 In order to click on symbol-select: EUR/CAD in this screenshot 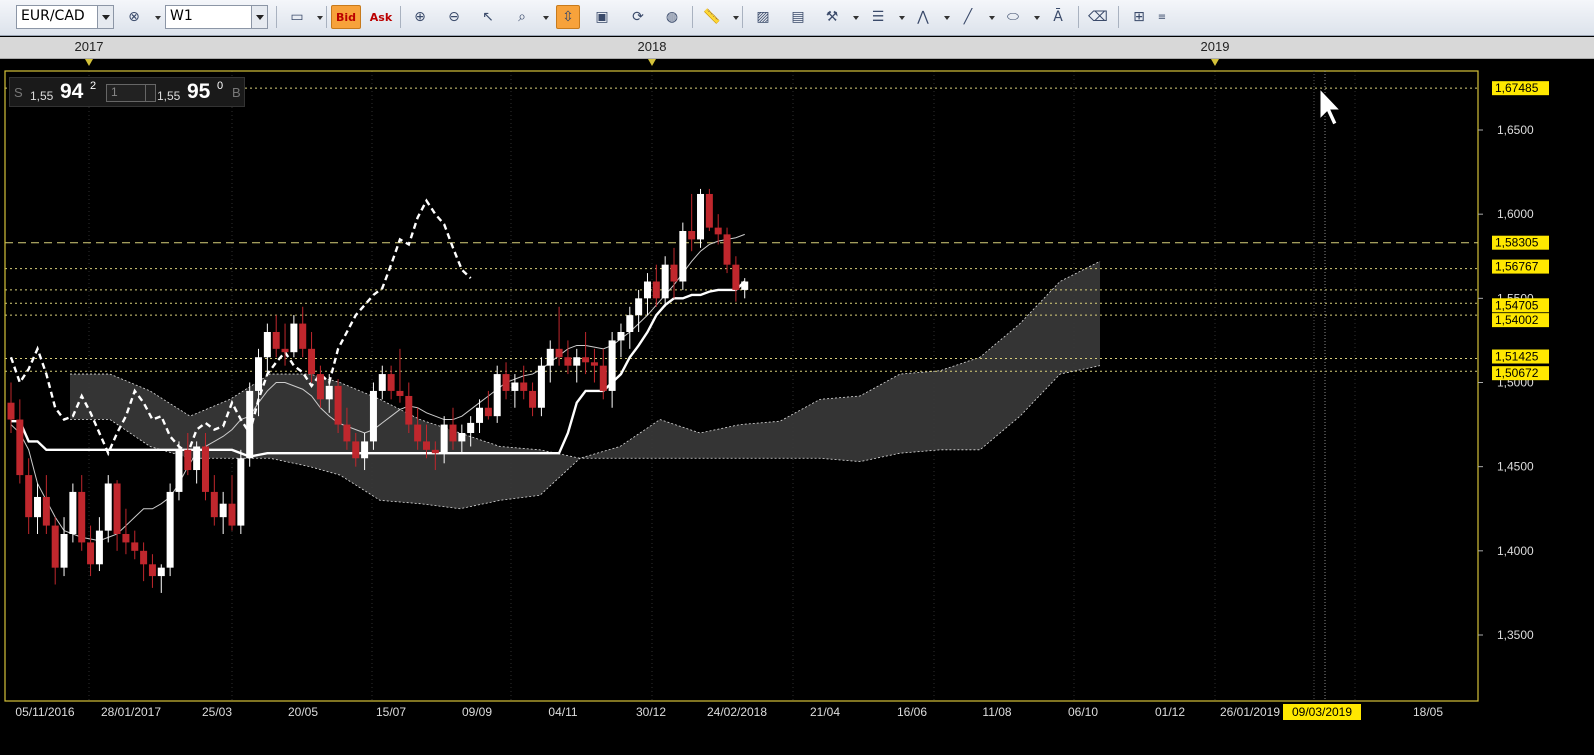, I will do `click(65, 17)`.